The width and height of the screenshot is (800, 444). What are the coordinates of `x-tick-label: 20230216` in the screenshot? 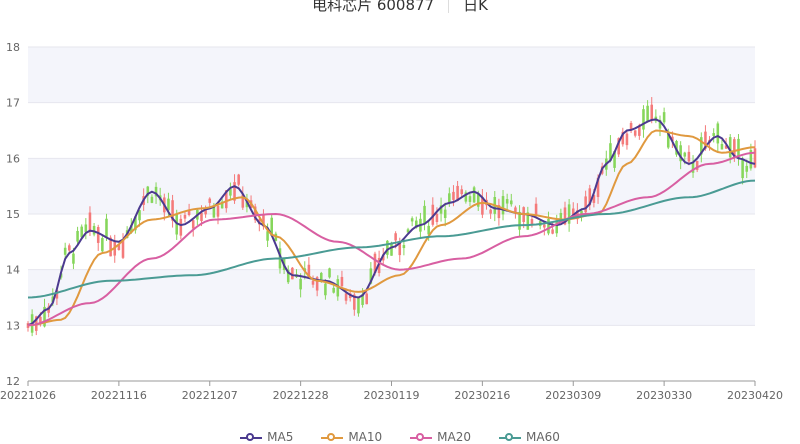 It's located at (482, 395).